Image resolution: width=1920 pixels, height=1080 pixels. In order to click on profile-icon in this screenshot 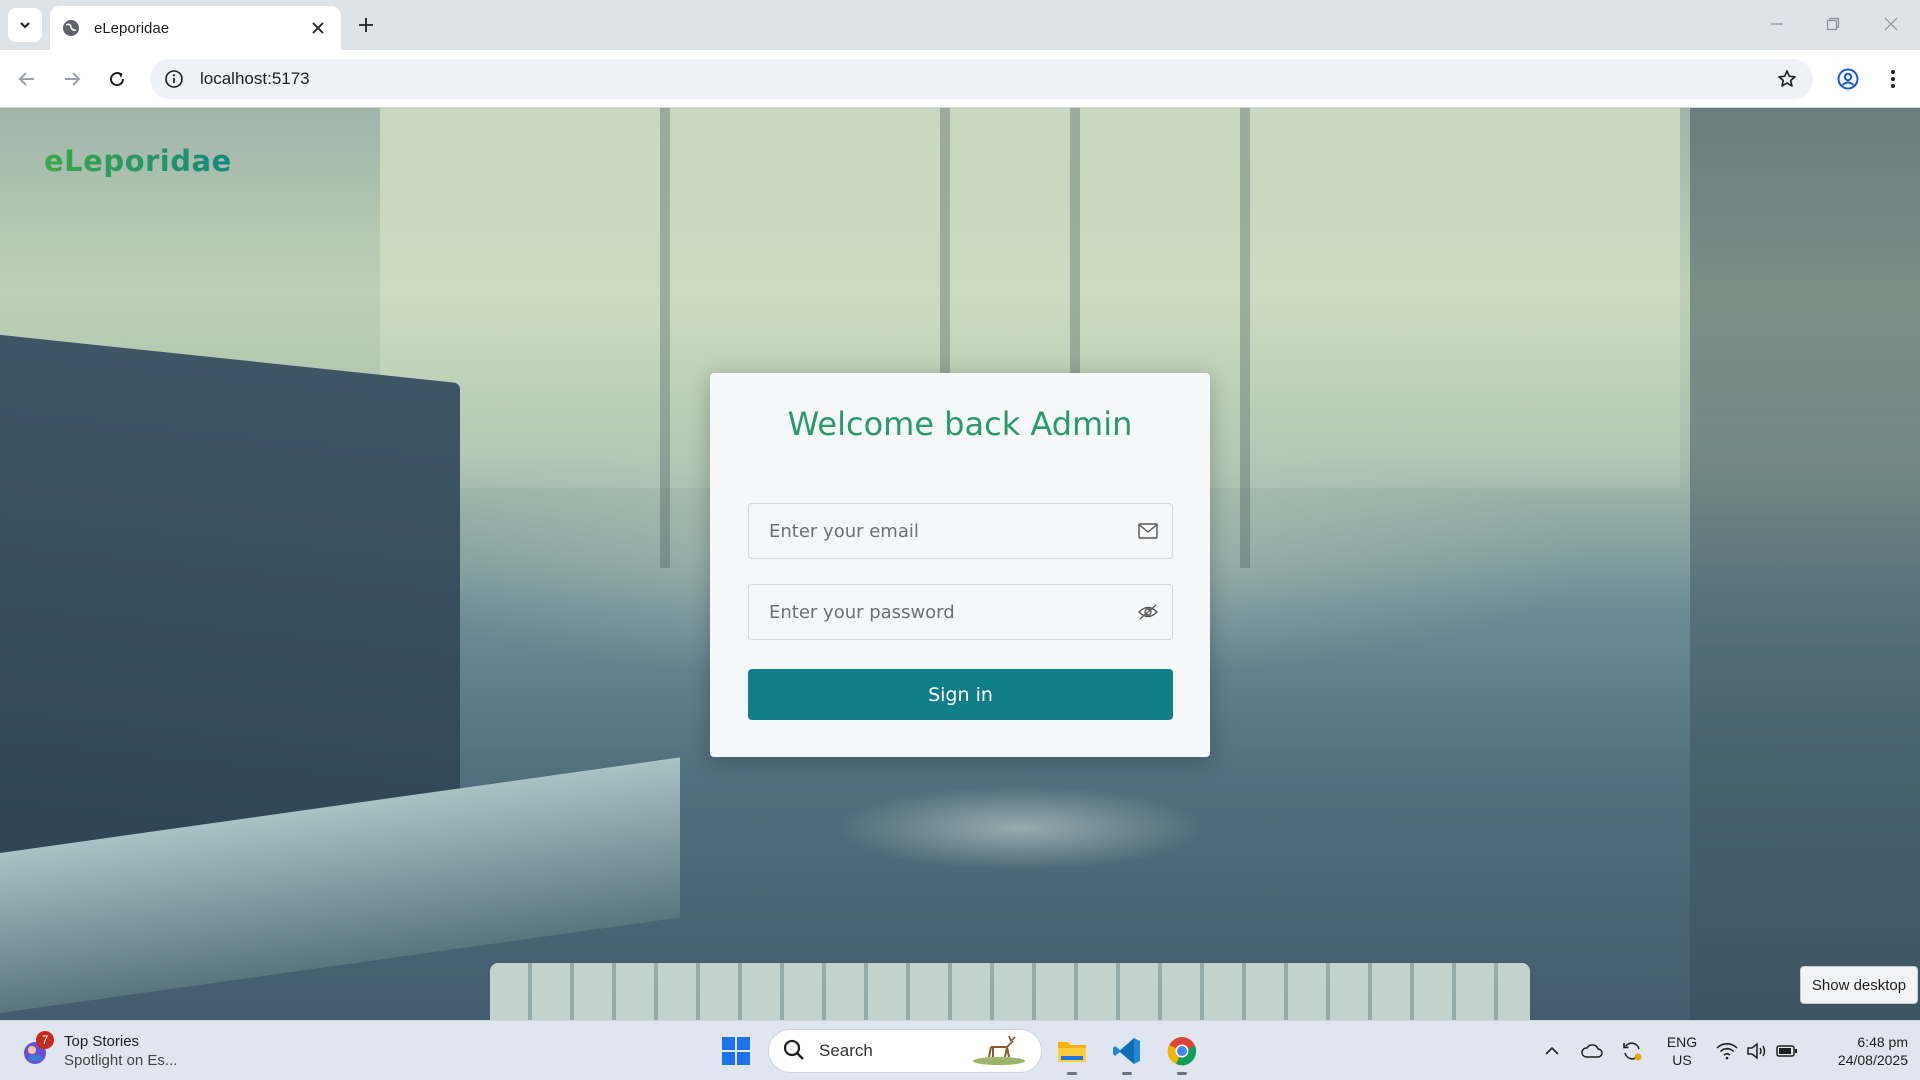, I will do `click(1848, 79)`.